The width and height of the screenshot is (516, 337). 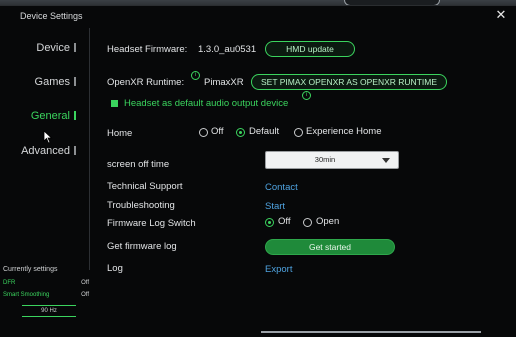 I want to click on sidebar-item-label: Games, so click(x=52, y=82).